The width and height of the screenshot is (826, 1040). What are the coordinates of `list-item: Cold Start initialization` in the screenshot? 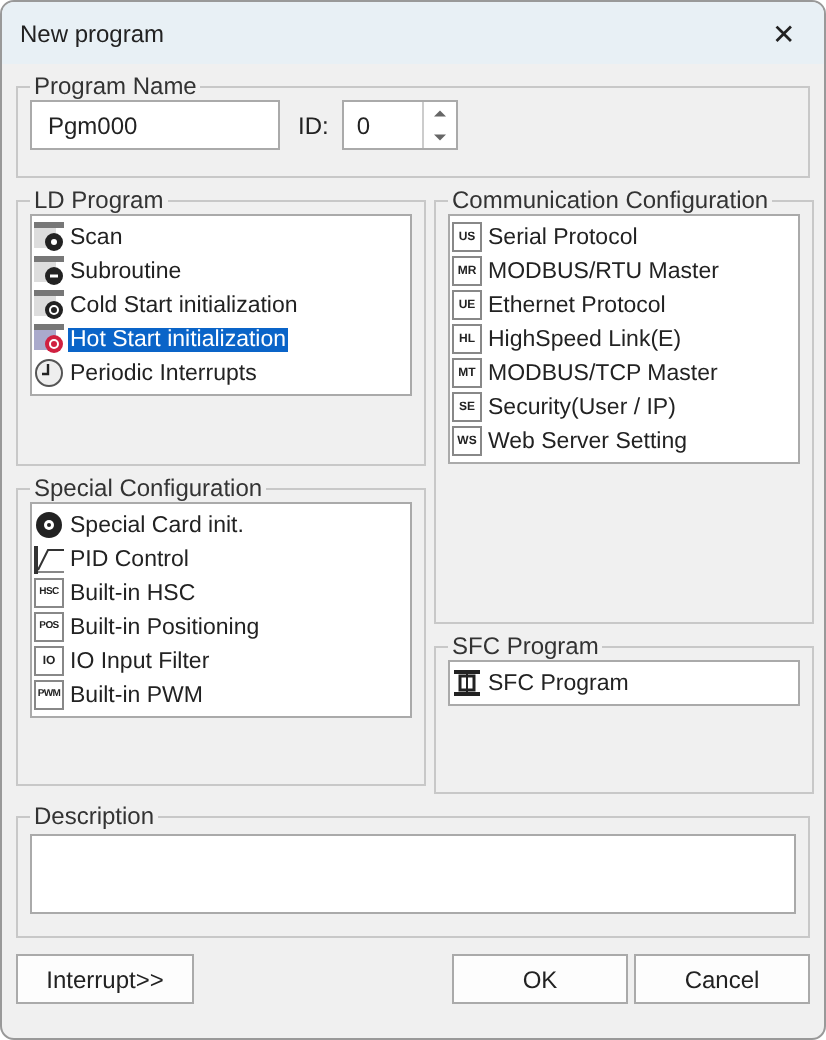 It's located at (184, 305).